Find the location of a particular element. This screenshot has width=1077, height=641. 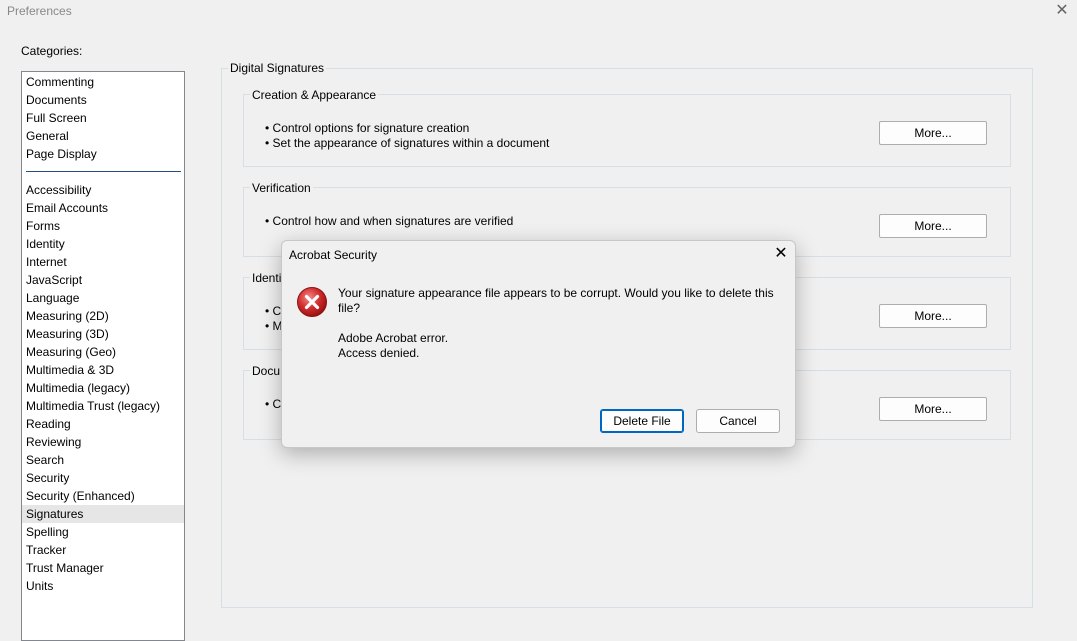

delete-file-button: Delete File is located at coordinates (642, 421).